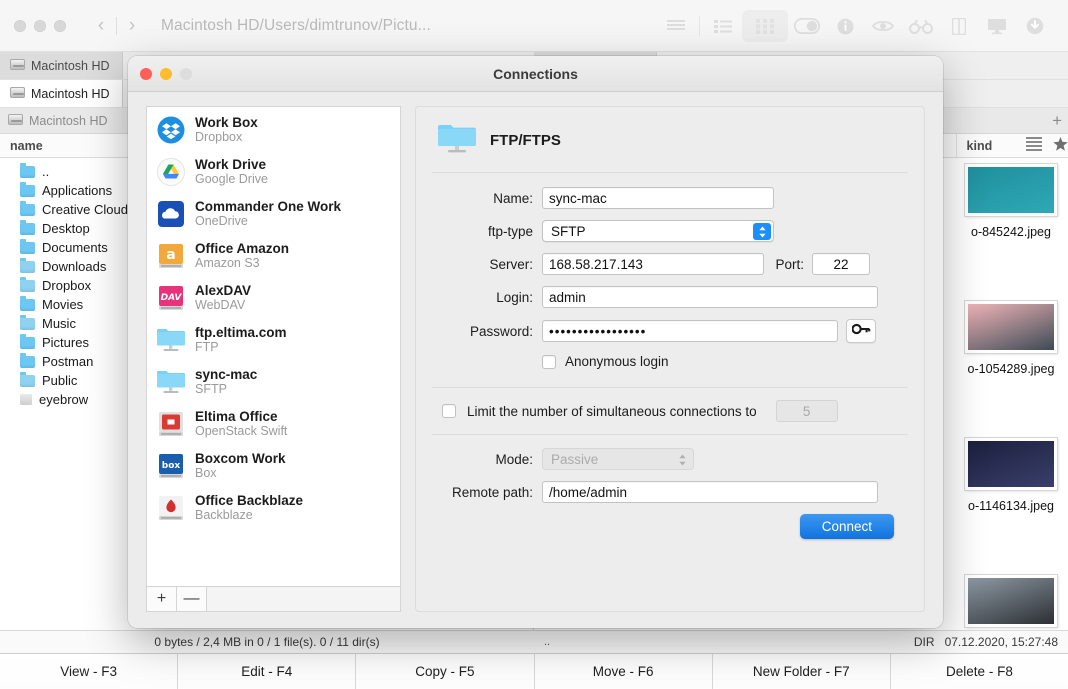  What do you see at coordinates (1035, 26) in the screenshot?
I see `download-icon` at bounding box center [1035, 26].